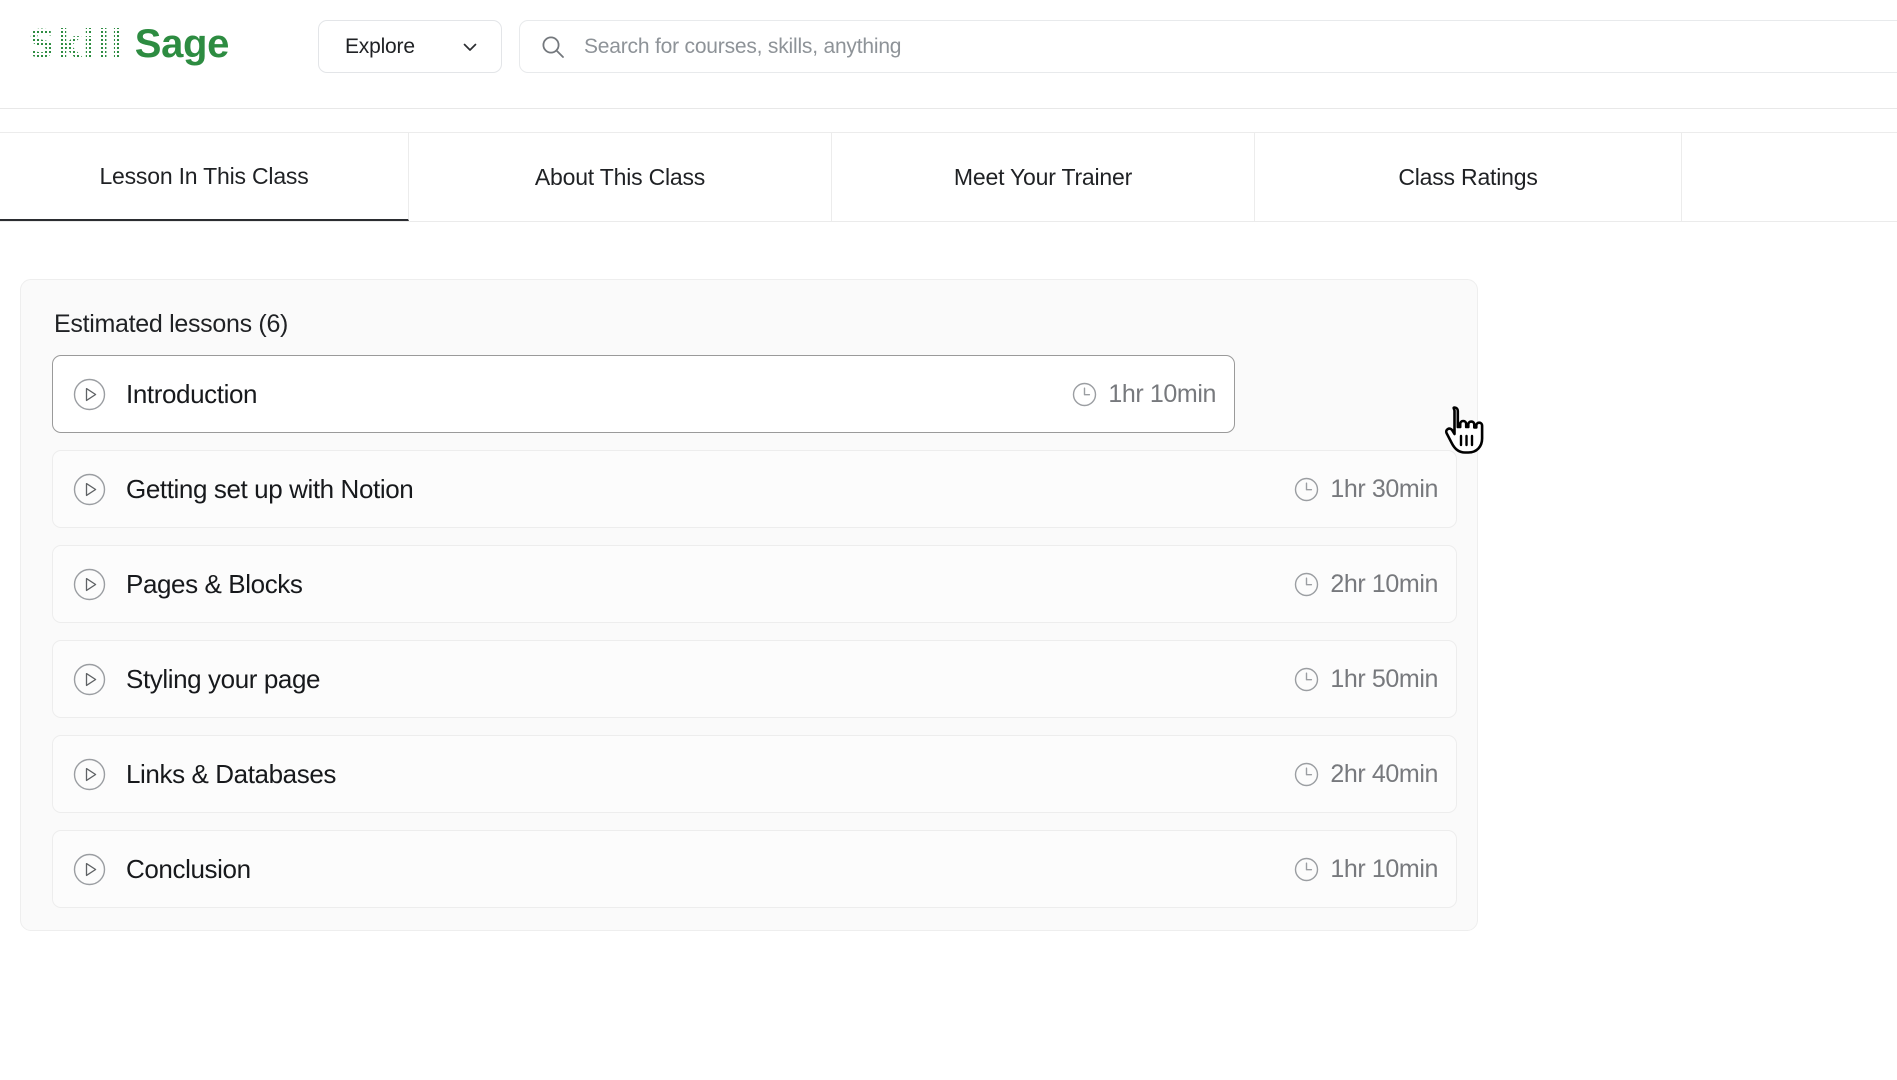 The height and width of the screenshot is (1080, 1897). Describe the element at coordinates (754, 584) in the screenshot. I see `lesson-row: Pages & Blocks 2hr 10min` at that location.